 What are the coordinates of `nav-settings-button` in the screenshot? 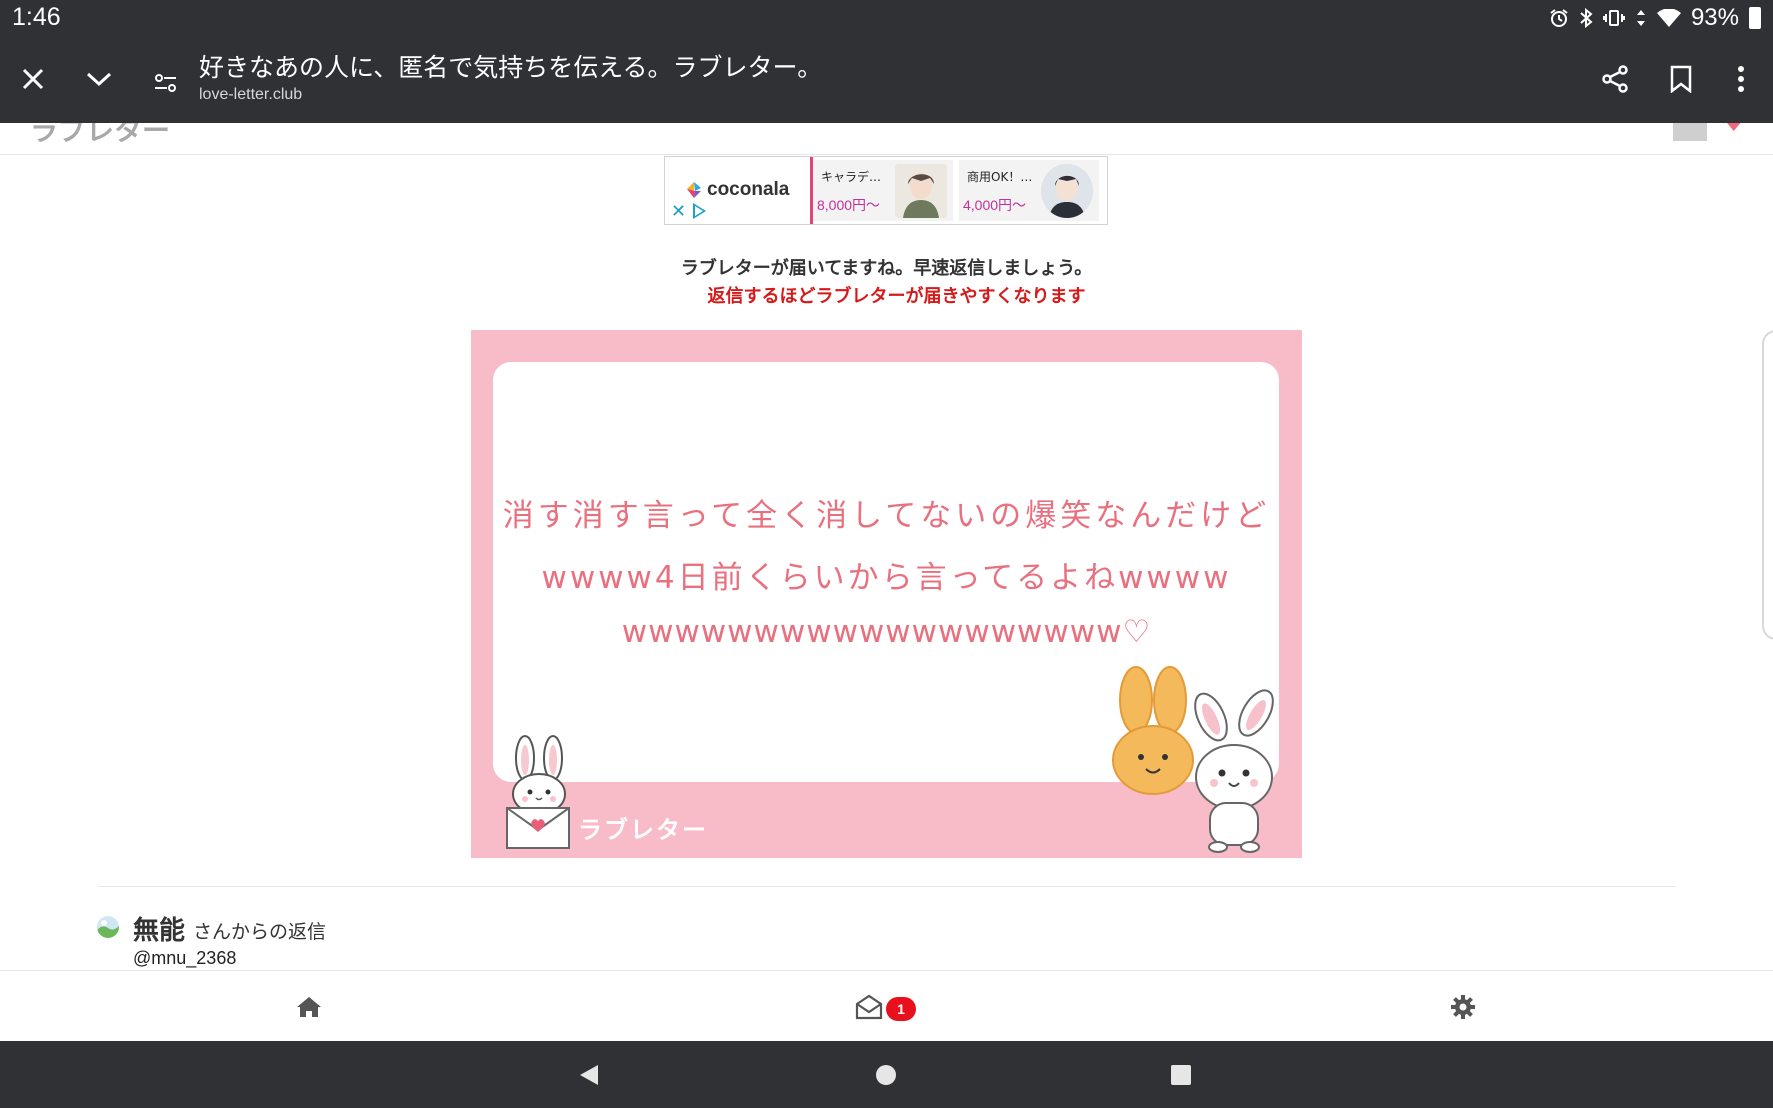 It's located at (1463, 1007).